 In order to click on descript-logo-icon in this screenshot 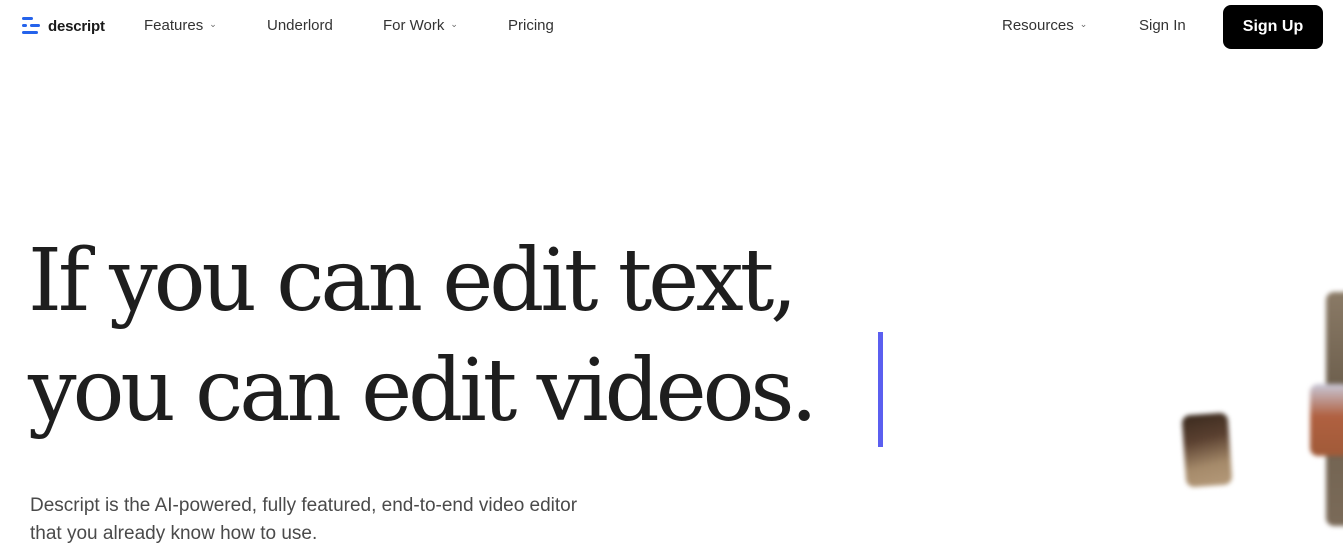, I will do `click(32, 26)`.